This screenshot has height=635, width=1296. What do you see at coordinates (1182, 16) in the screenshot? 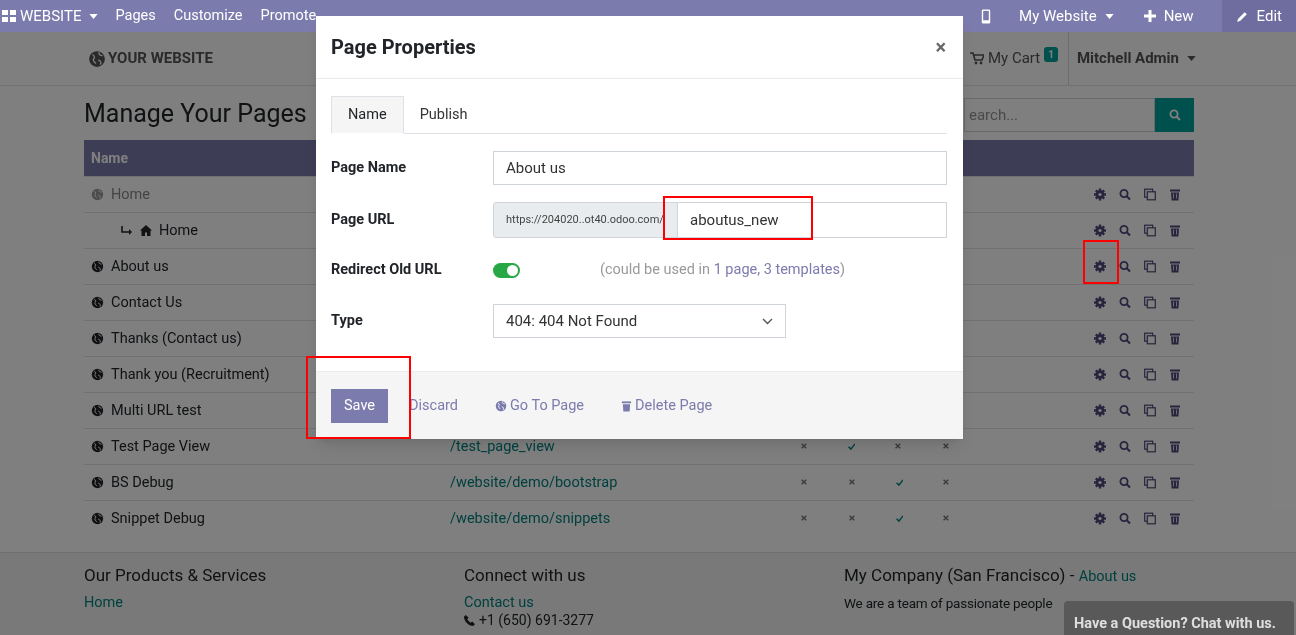
I see `new-button: New` at bounding box center [1182, 16].